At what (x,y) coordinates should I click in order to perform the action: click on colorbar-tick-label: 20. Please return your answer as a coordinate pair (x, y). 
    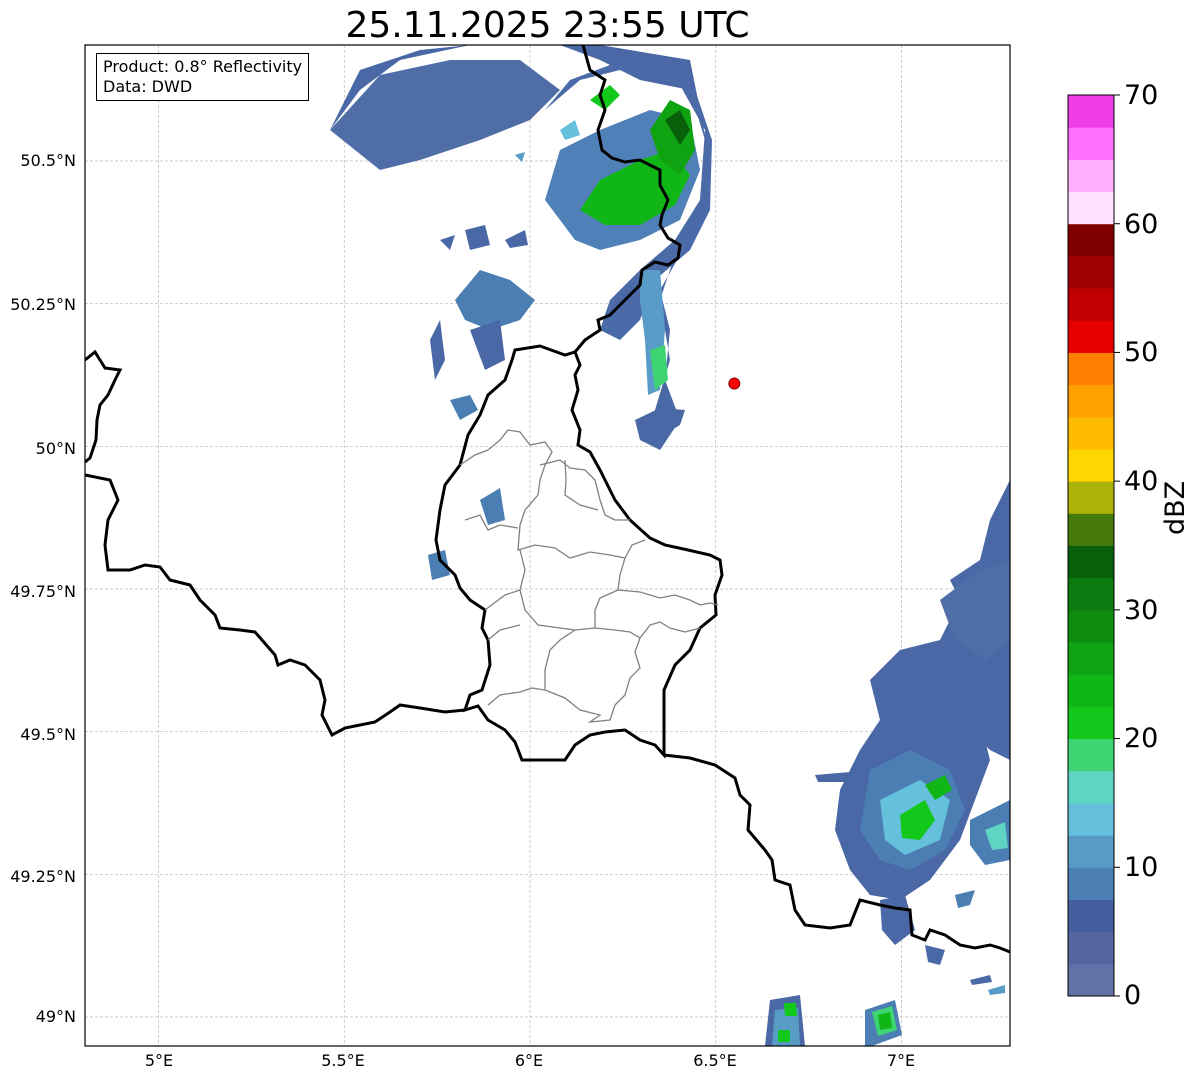
    Looking at the image, I should click on (1141, 738).